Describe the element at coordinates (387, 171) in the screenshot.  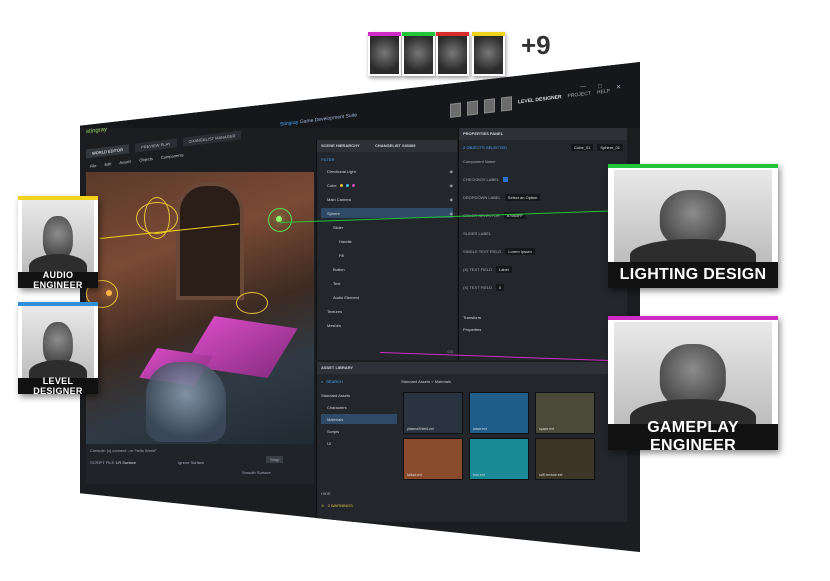
I see `hierarchy-item: Directional Light ◉` at that location.